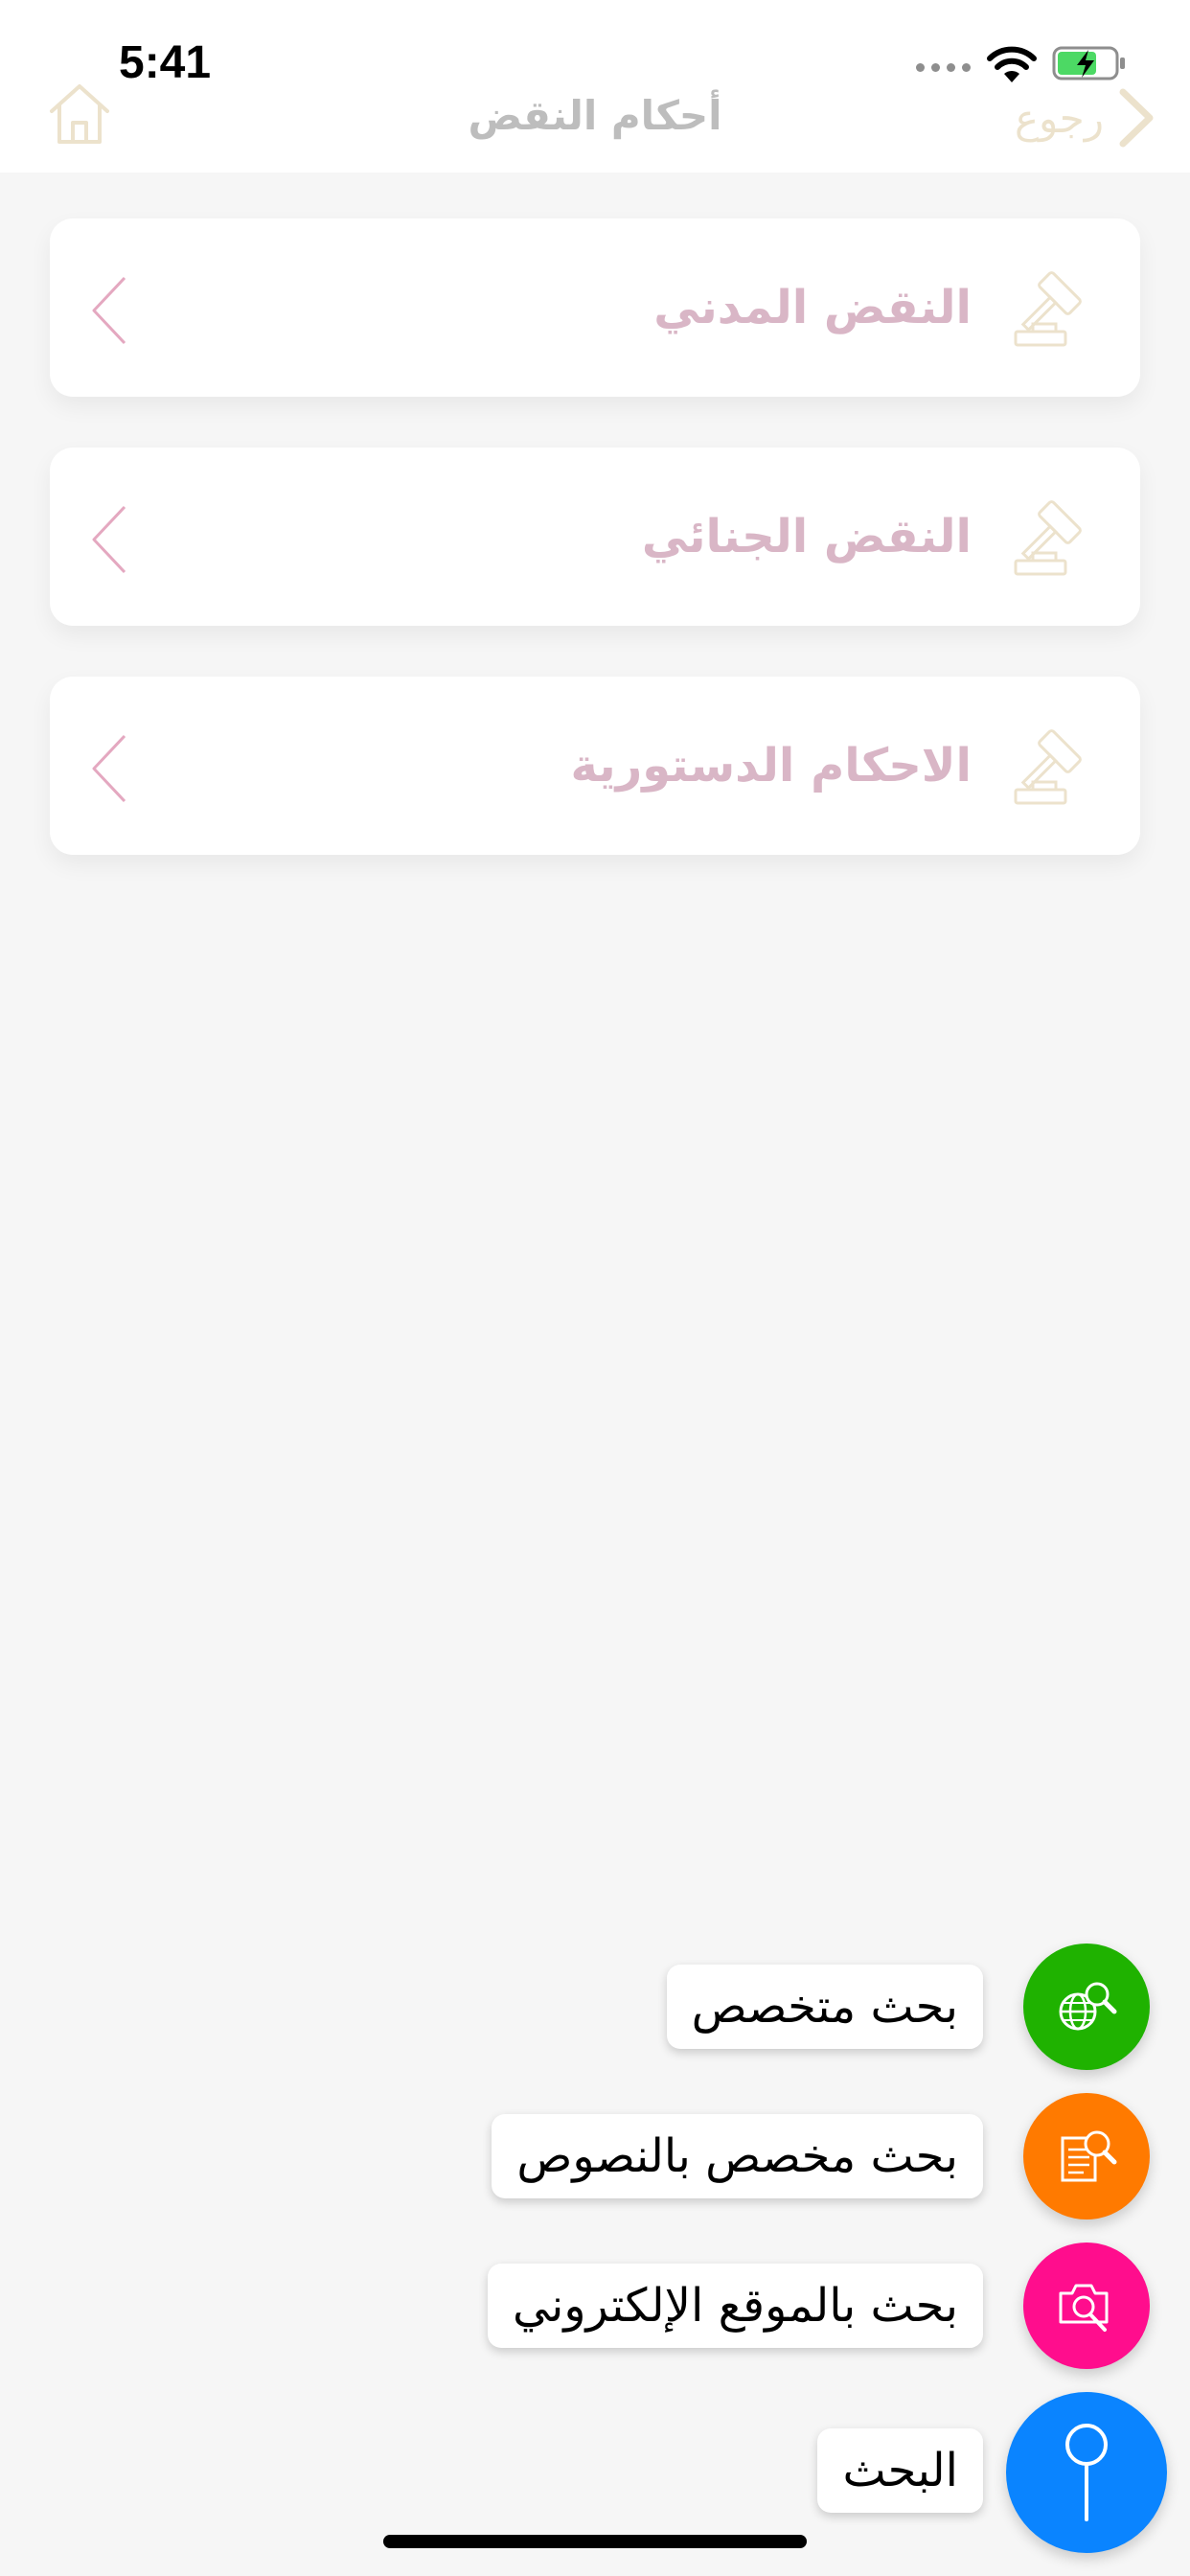 This screenshot has width=1190, height=2576. I want to click on menu-item-label: النقض الجنائي, so click(807, 537).